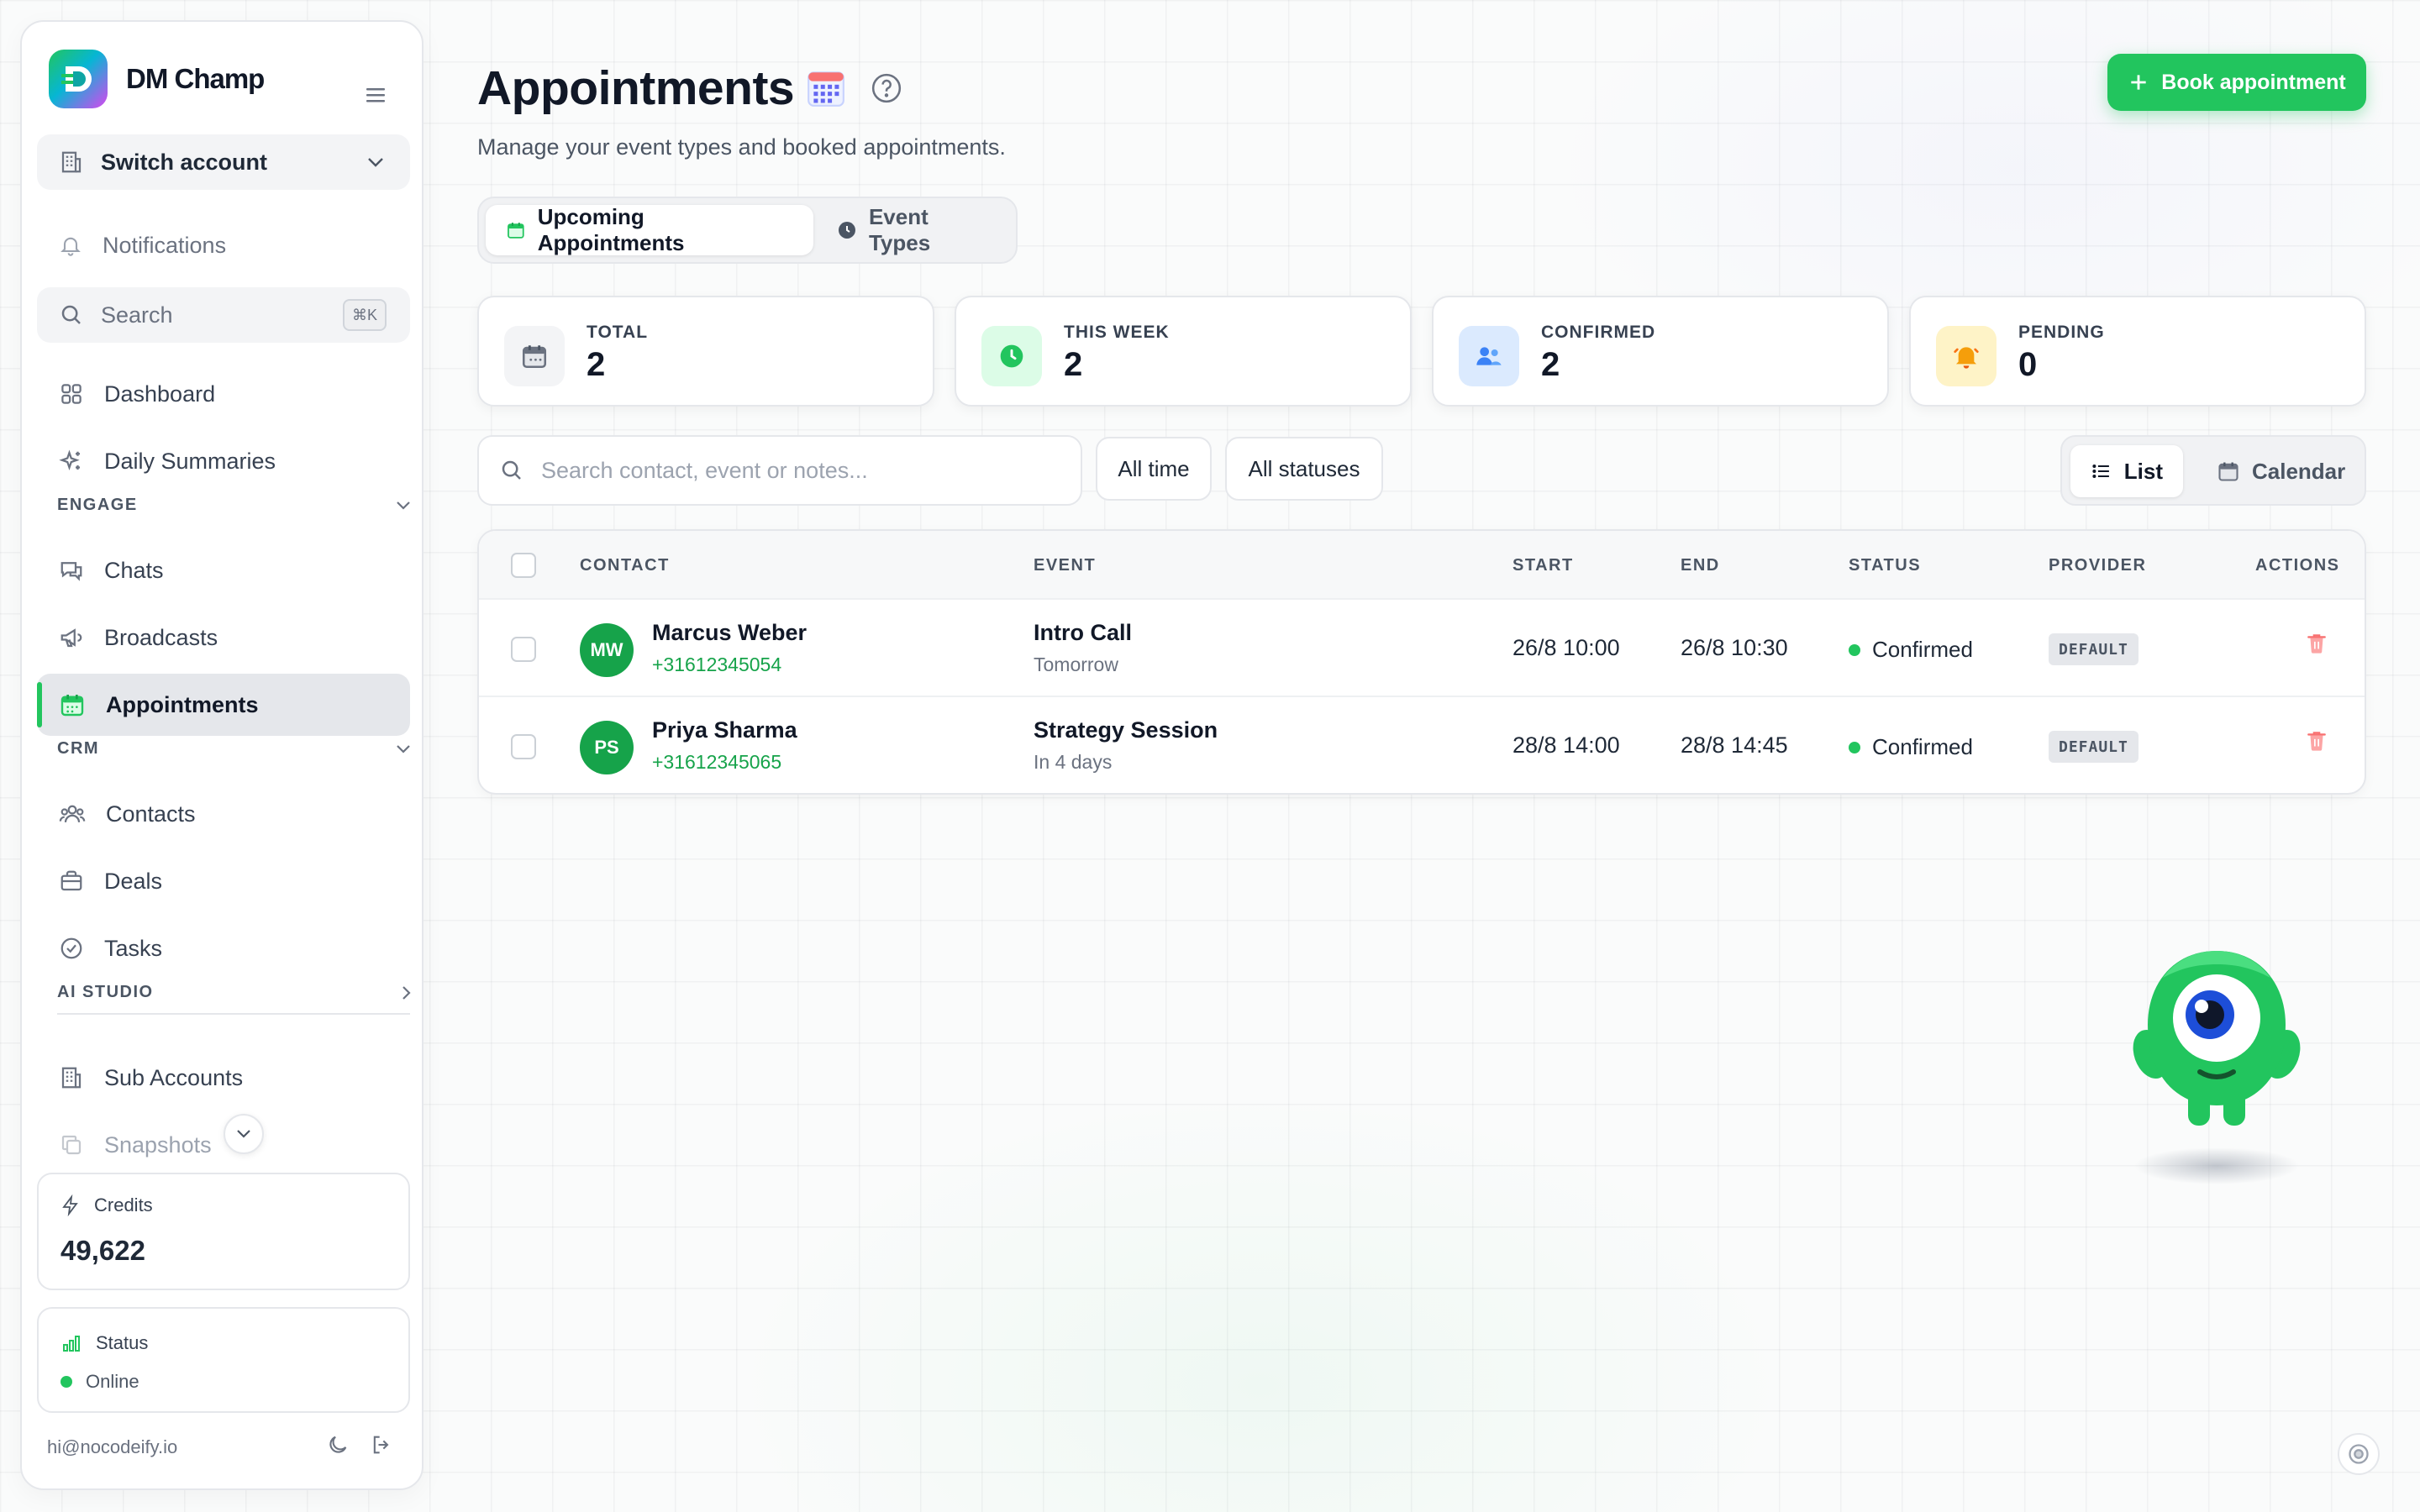  I want to click on brand: DM Champ, so click(157, 79).